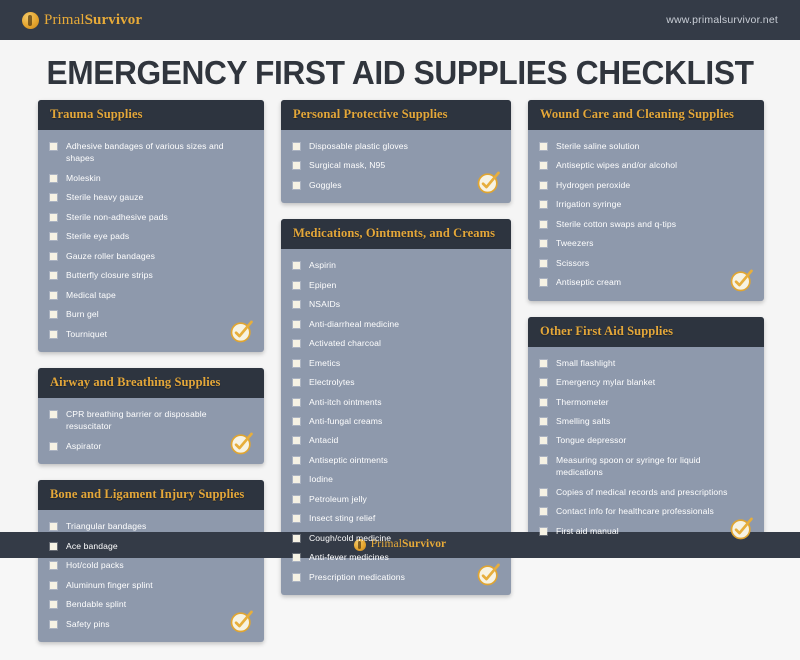 Image resolution: width=800 pixels, height=660 pixels. What do you see at coordinates (151, 197) in the screenshot?
I see `checklist-item: Sterile heavy gauze` at bounding box center [151, 197].